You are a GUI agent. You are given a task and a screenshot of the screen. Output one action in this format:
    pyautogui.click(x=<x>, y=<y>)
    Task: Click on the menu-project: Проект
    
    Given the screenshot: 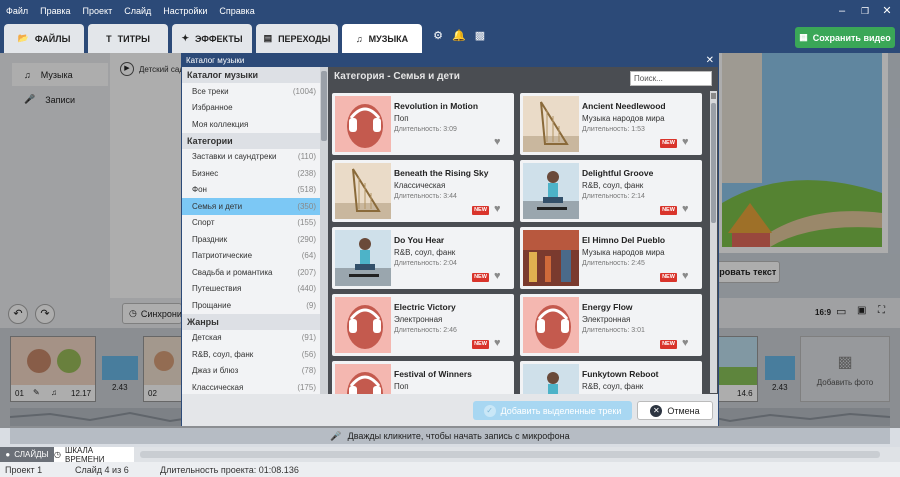 What is the action you would take?
    pyautogui.click(x=98, y=11)
    